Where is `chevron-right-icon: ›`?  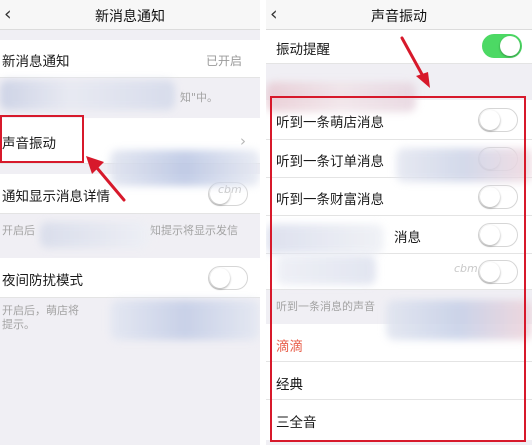 chevron-right-icon: › is located at coordinates (243, 141).